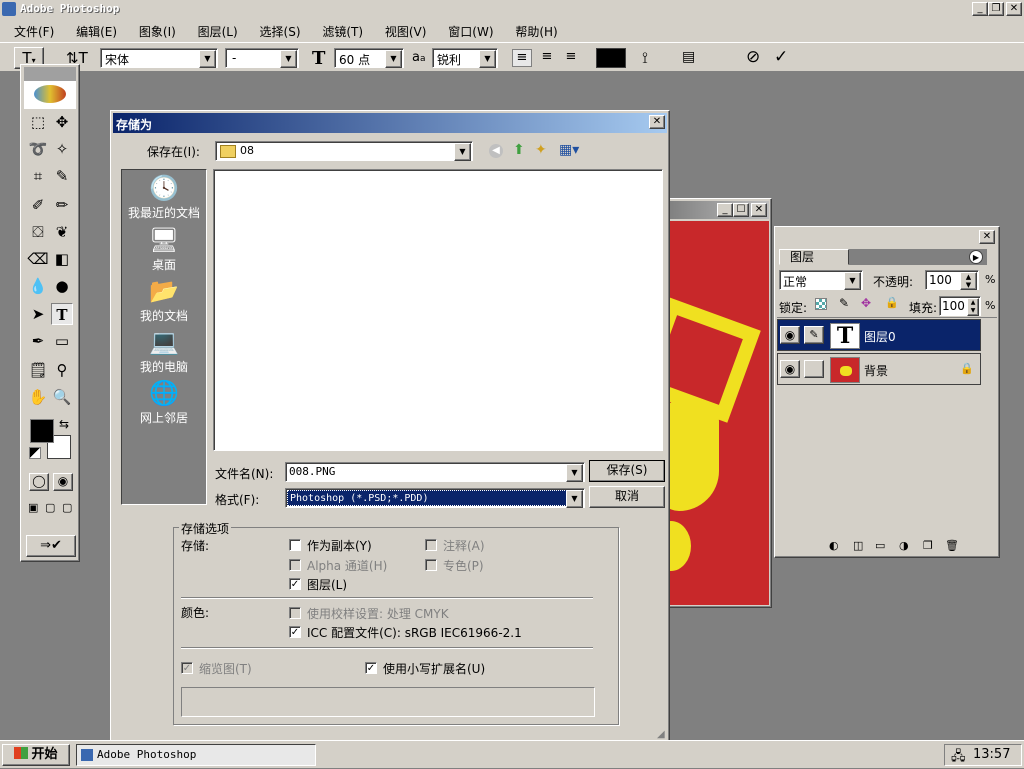 The image size is (1024, 769). What do you see at coordinates (661, 734) in the screenshot?
I see `resize-grip-icon: ◢` at bounding box center [661, 734].